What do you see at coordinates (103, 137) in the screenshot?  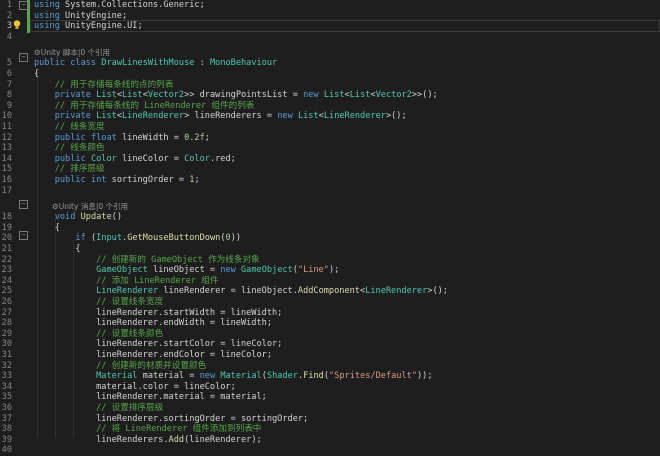 I see `code-token: float` at bounding box center [103, 137].